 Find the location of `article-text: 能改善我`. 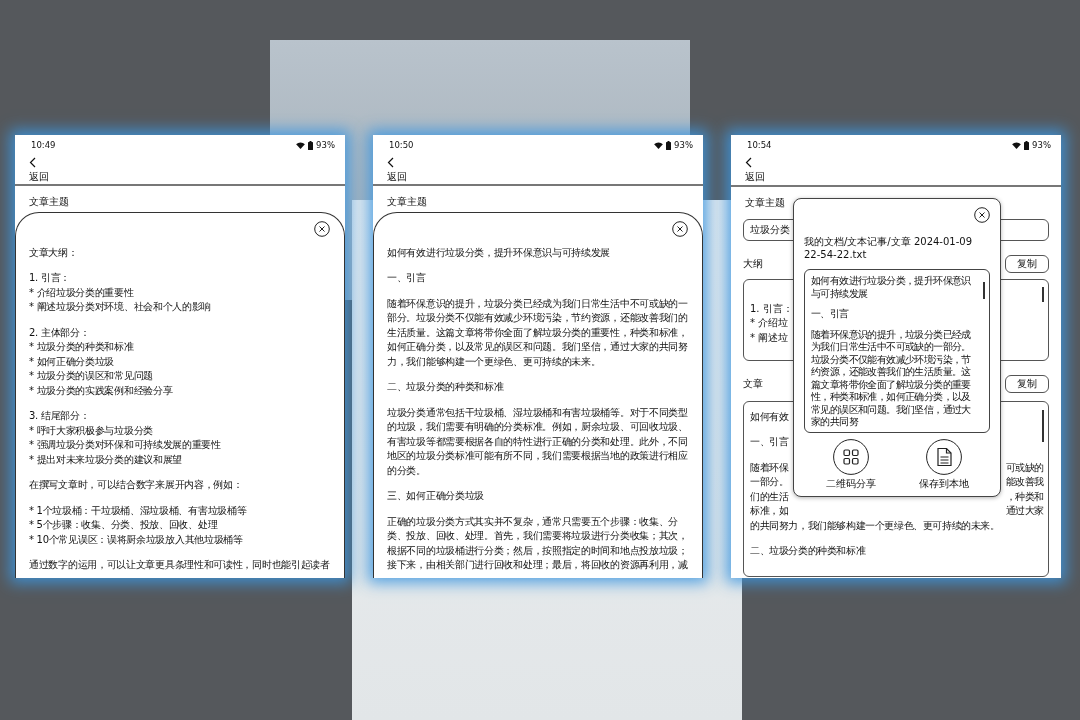

article-text: 能改善我 is located at coordinates (1024, 482).